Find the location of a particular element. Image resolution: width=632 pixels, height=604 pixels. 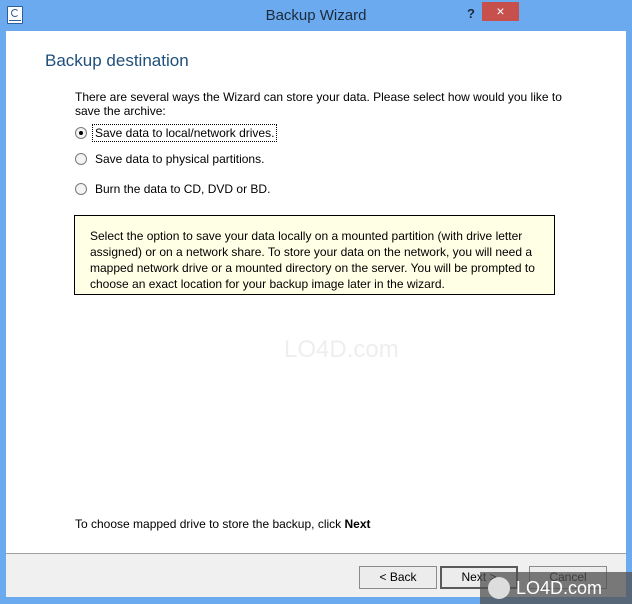

lo4d-logo-icon is located at coordinates (499, 588).